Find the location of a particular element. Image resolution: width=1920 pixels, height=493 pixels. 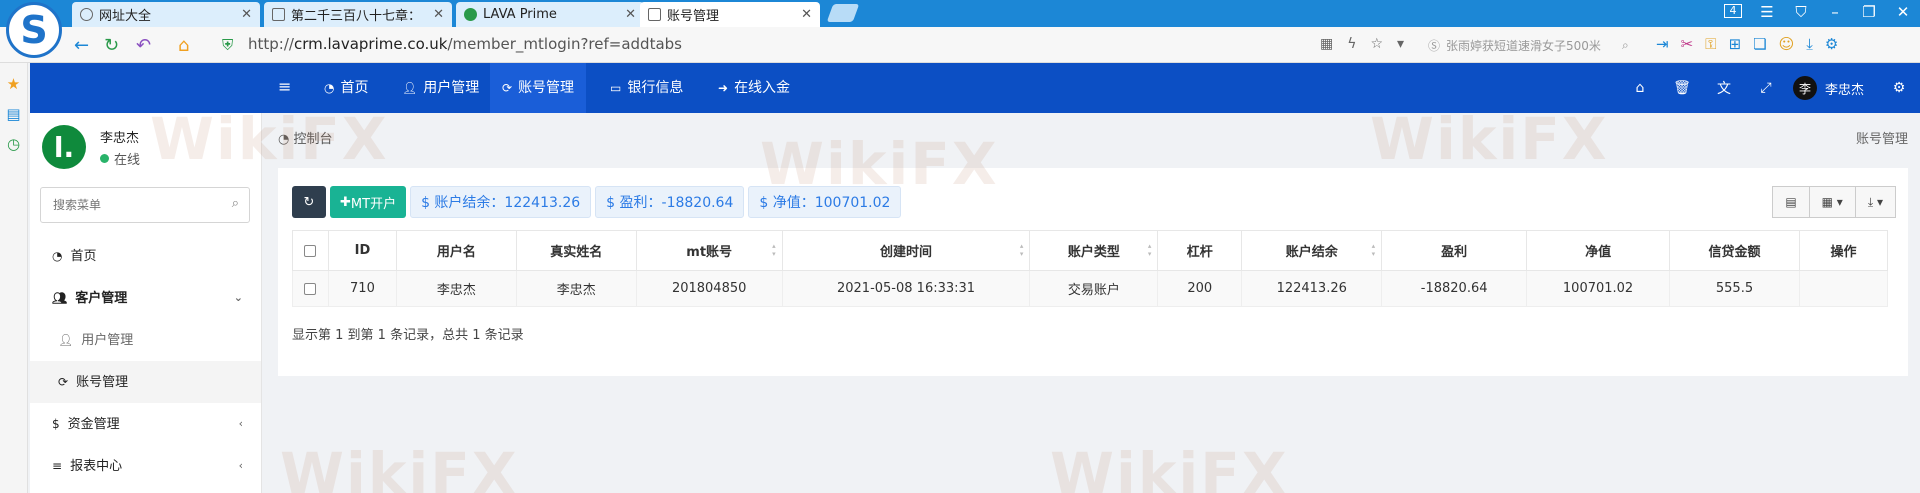

close-window-icon: ✕ is located at coordinates (1903, 12).